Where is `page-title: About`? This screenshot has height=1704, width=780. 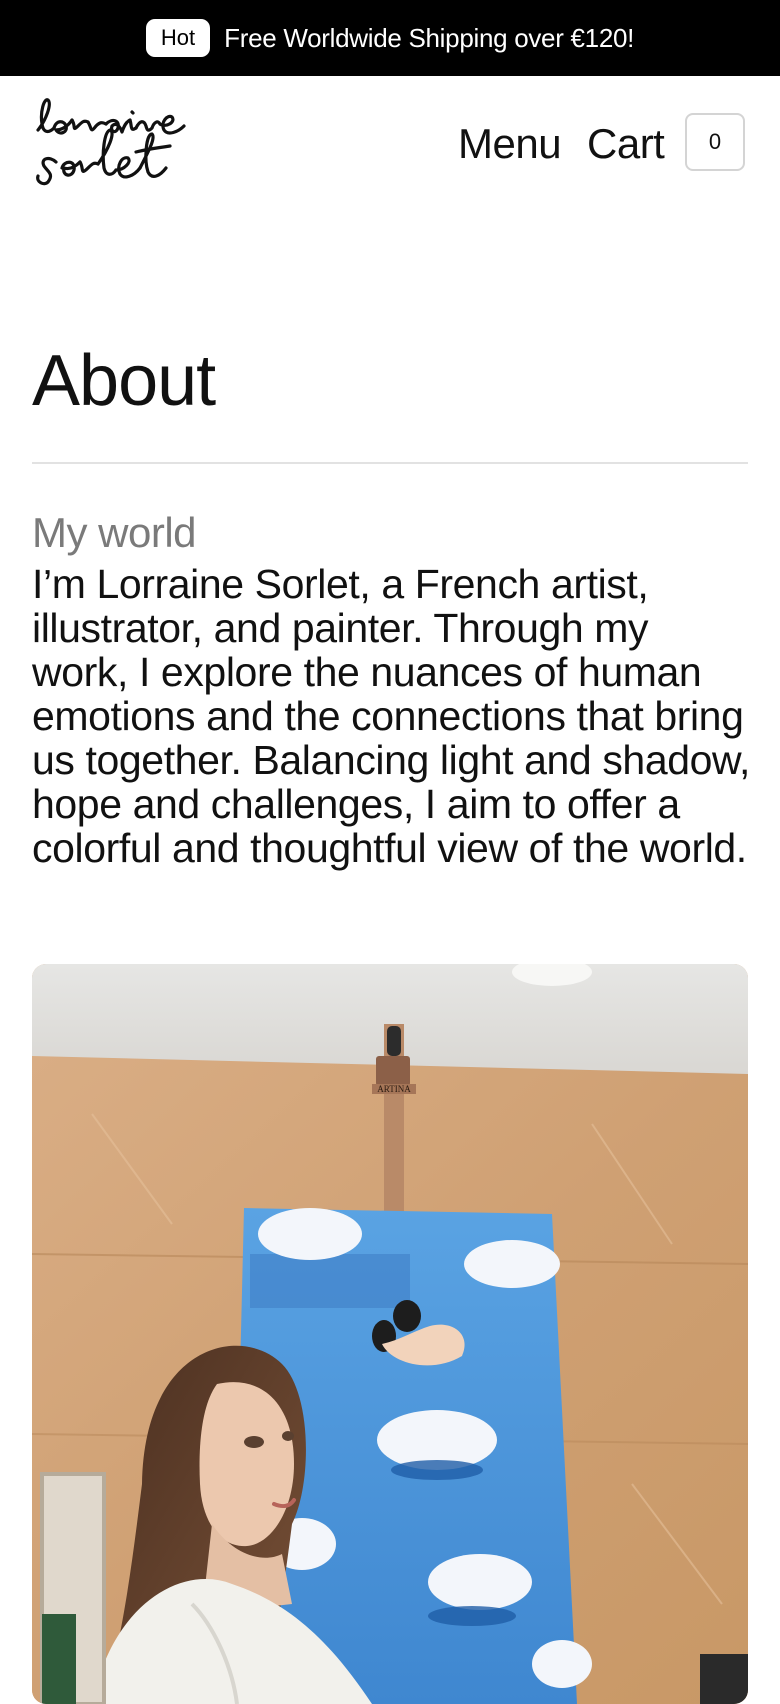
page-title: About is located at coordinates (124, 381).